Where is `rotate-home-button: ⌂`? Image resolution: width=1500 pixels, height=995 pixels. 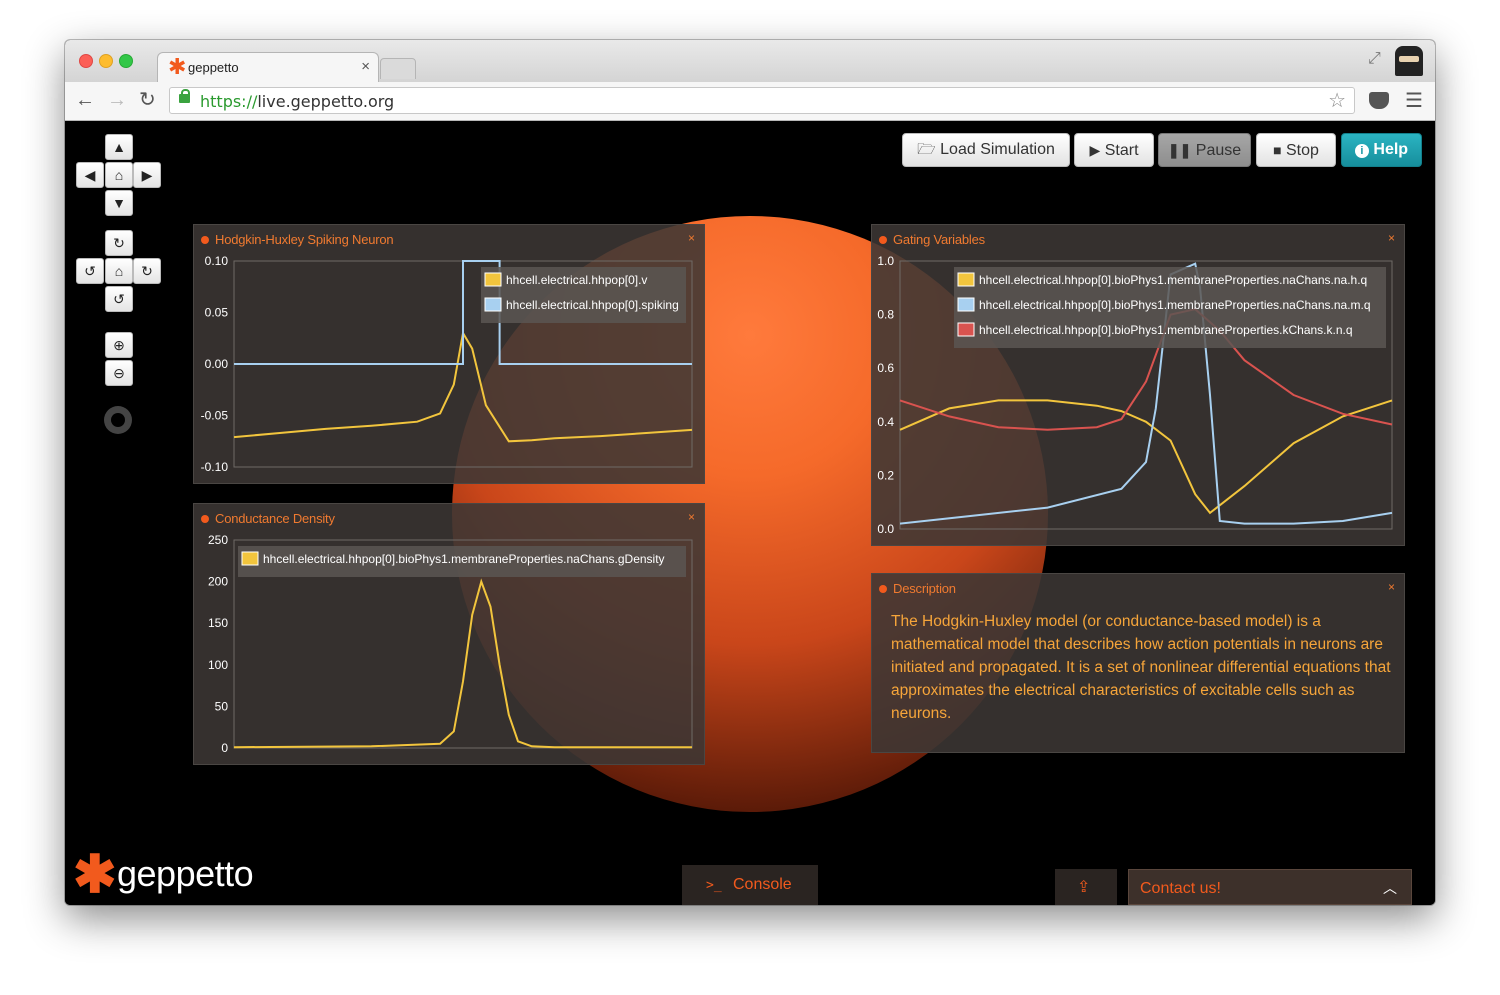 rotate-home-button: ⌂ is located at coordinates (119, 271).